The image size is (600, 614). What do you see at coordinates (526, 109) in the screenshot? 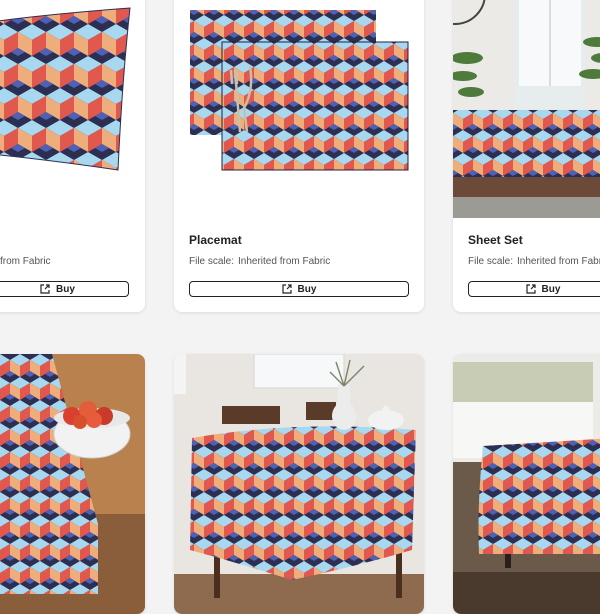
I see `sheet-set-image` at bounding box center [526, 109].